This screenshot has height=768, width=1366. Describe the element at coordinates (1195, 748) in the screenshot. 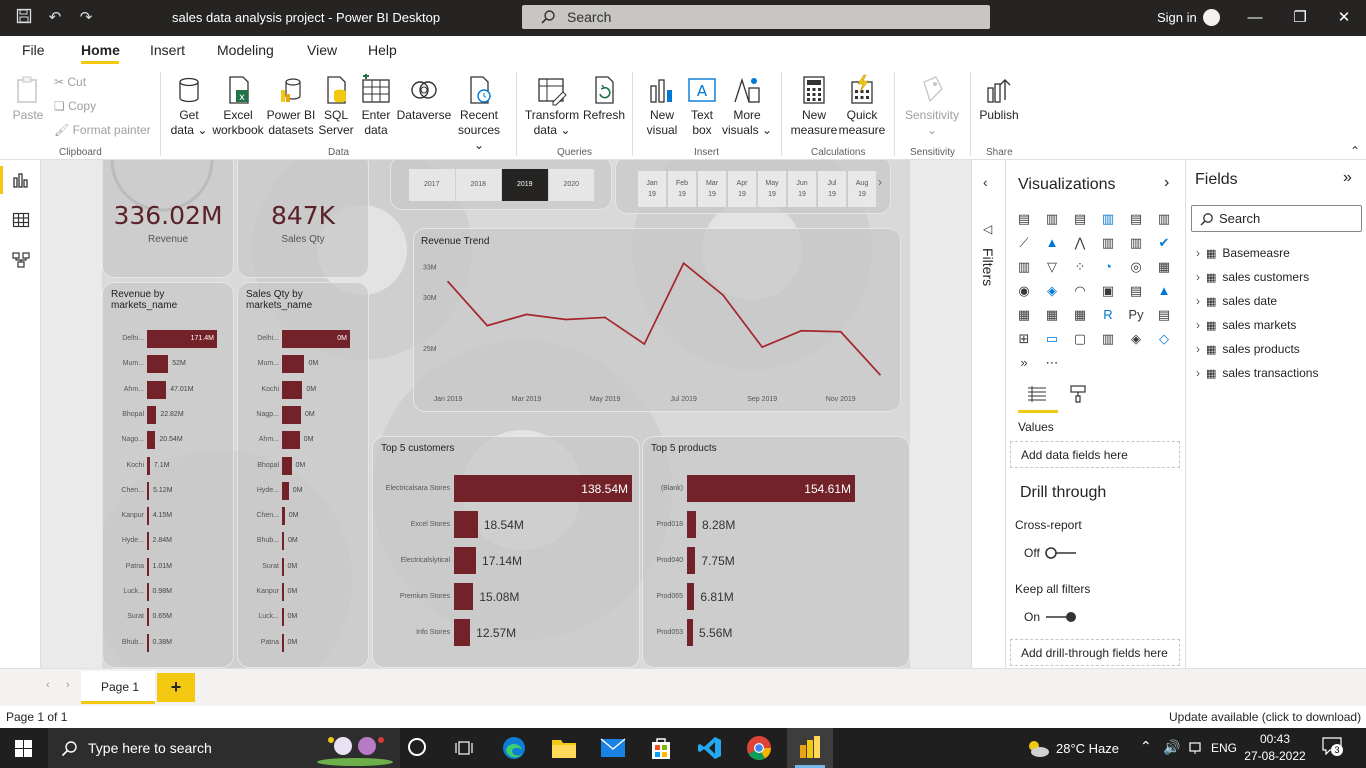

I see `network-icon` at that location.